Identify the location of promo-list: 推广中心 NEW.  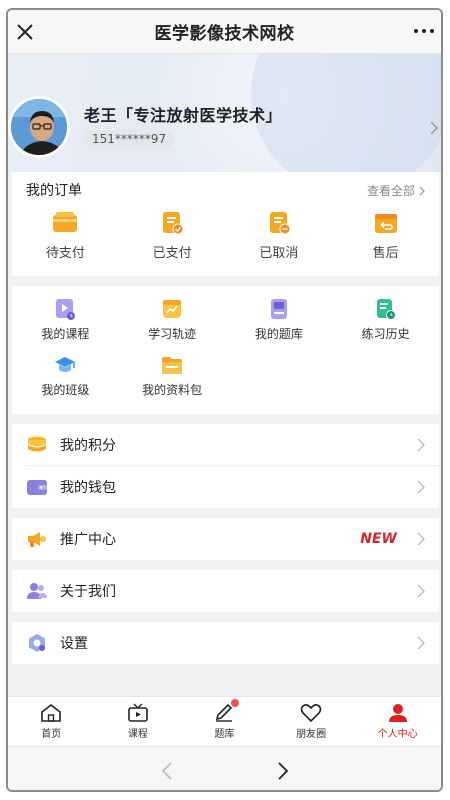
(225, 539).